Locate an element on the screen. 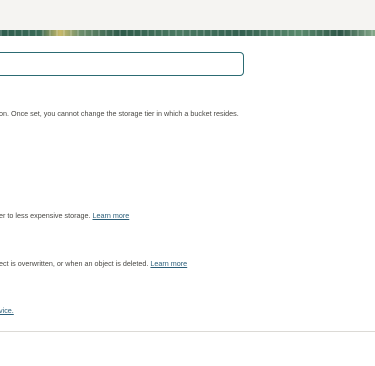 This screenshot has width=375, height=366. auto-tiering-help: er to less expensive storage. Learn more is located at coordinates (64, 216).